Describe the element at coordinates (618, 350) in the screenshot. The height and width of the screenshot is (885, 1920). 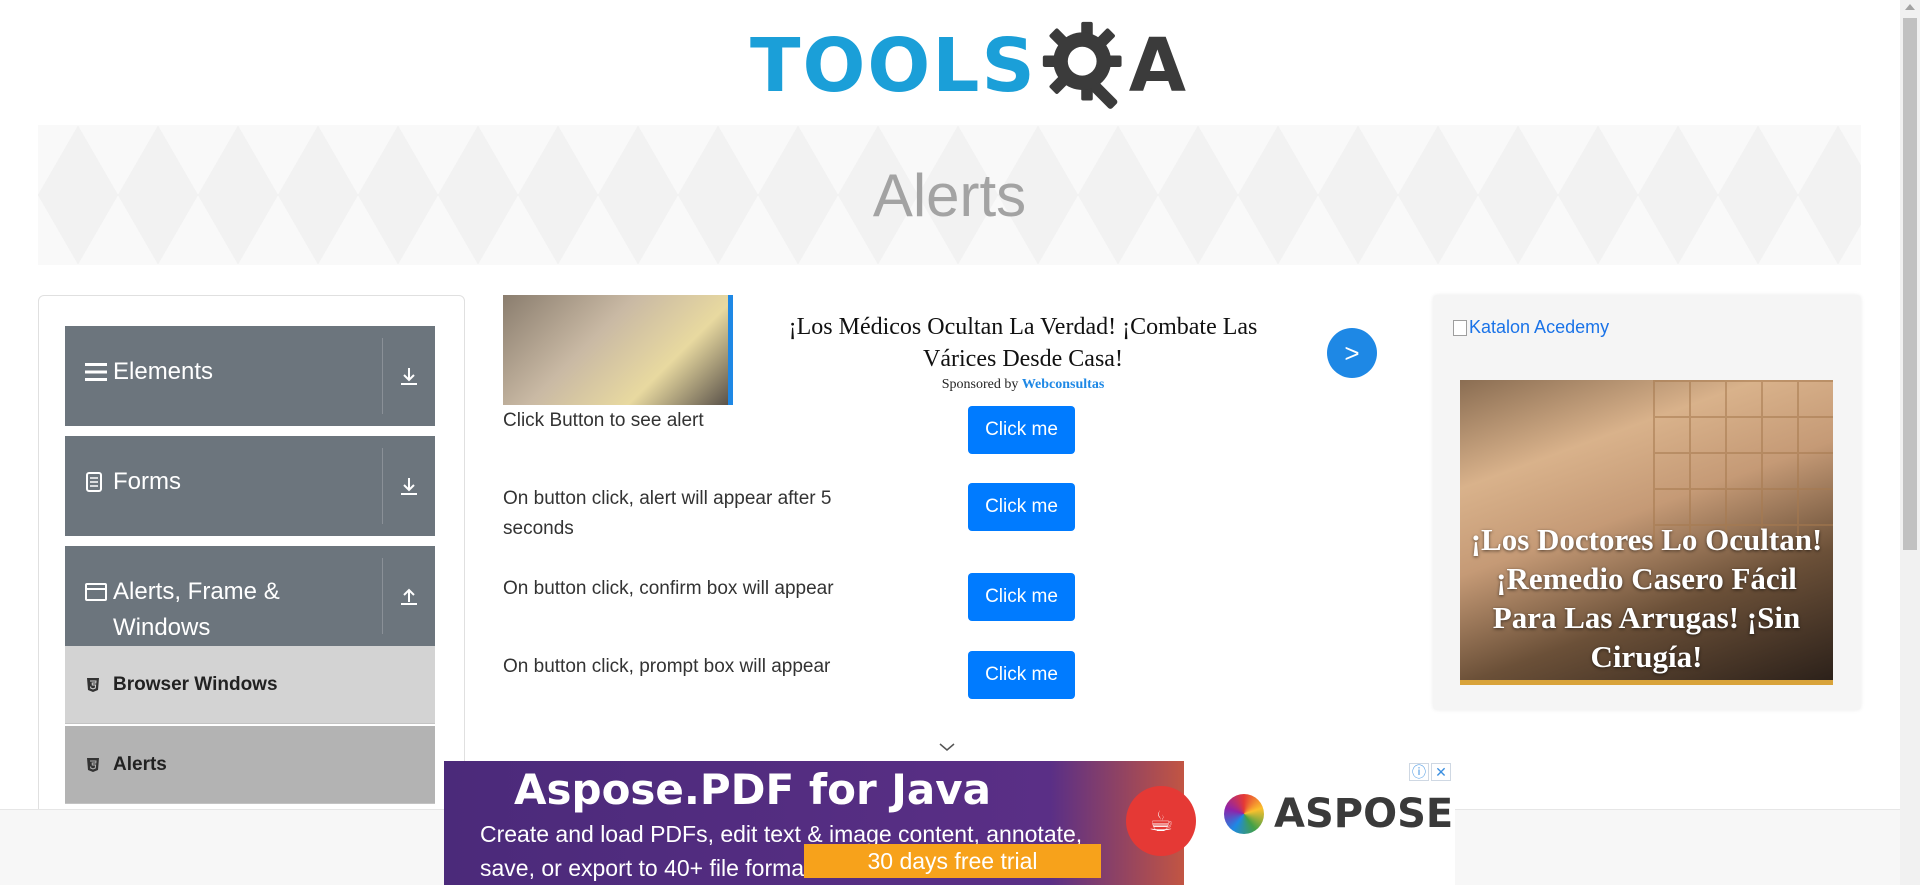
I see `ad-thumbnail-image` at that location.